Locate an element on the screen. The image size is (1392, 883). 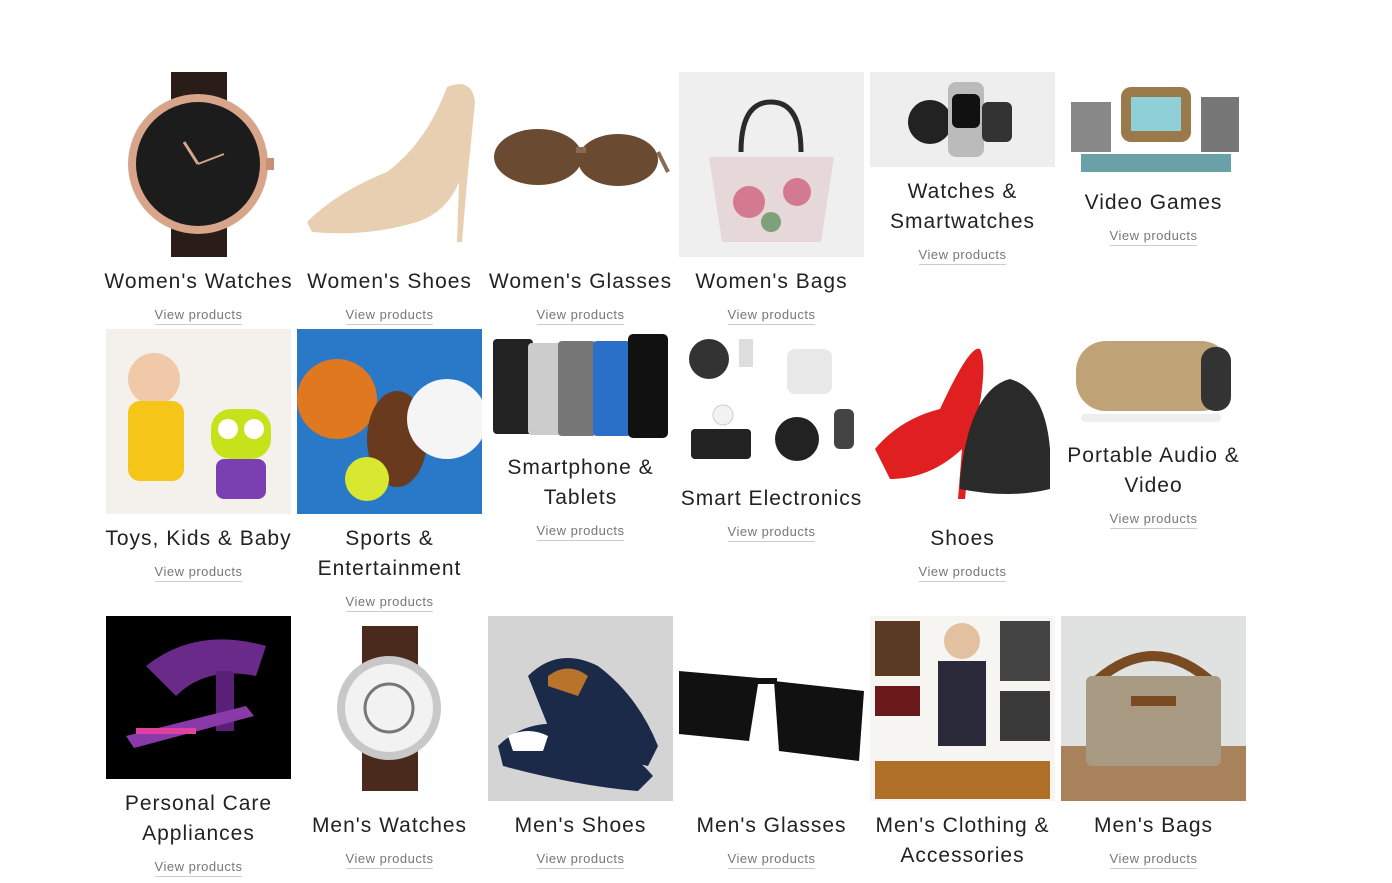
category-title: Men's Shoes is located at coordinates (580, 825).